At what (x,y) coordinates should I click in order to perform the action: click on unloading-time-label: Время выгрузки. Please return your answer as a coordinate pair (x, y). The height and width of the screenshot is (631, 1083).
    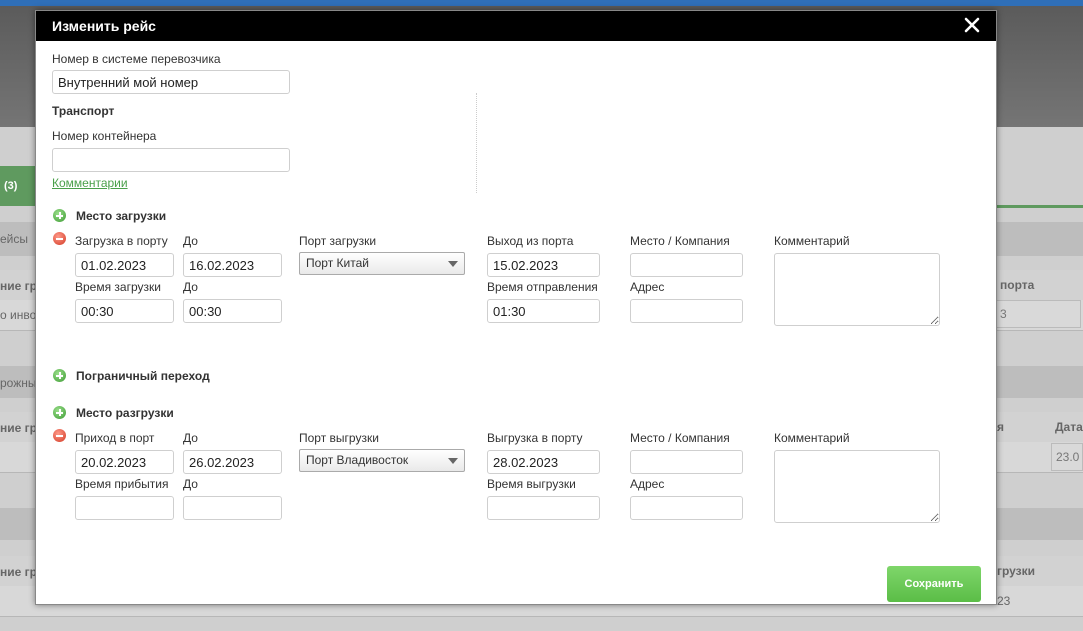
    Looking at the image, I should click on (531, 484).